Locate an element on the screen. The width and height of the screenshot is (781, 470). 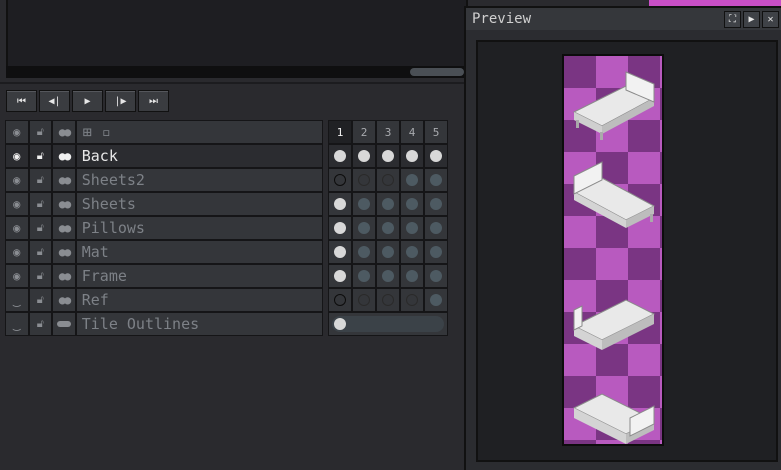
layer-name: Ref is located at coordinates (199, 300).